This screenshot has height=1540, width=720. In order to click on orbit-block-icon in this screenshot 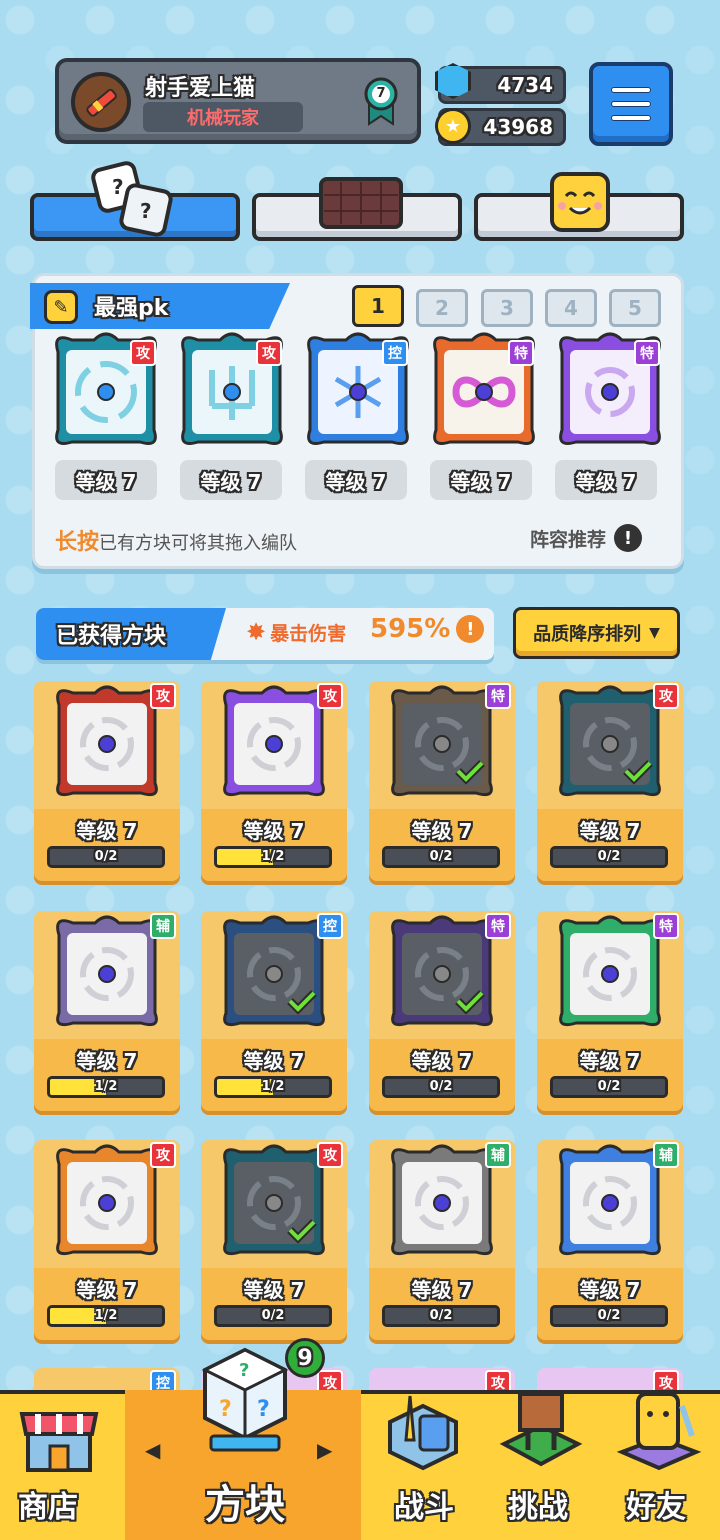, I will do `click(274, 741)`.